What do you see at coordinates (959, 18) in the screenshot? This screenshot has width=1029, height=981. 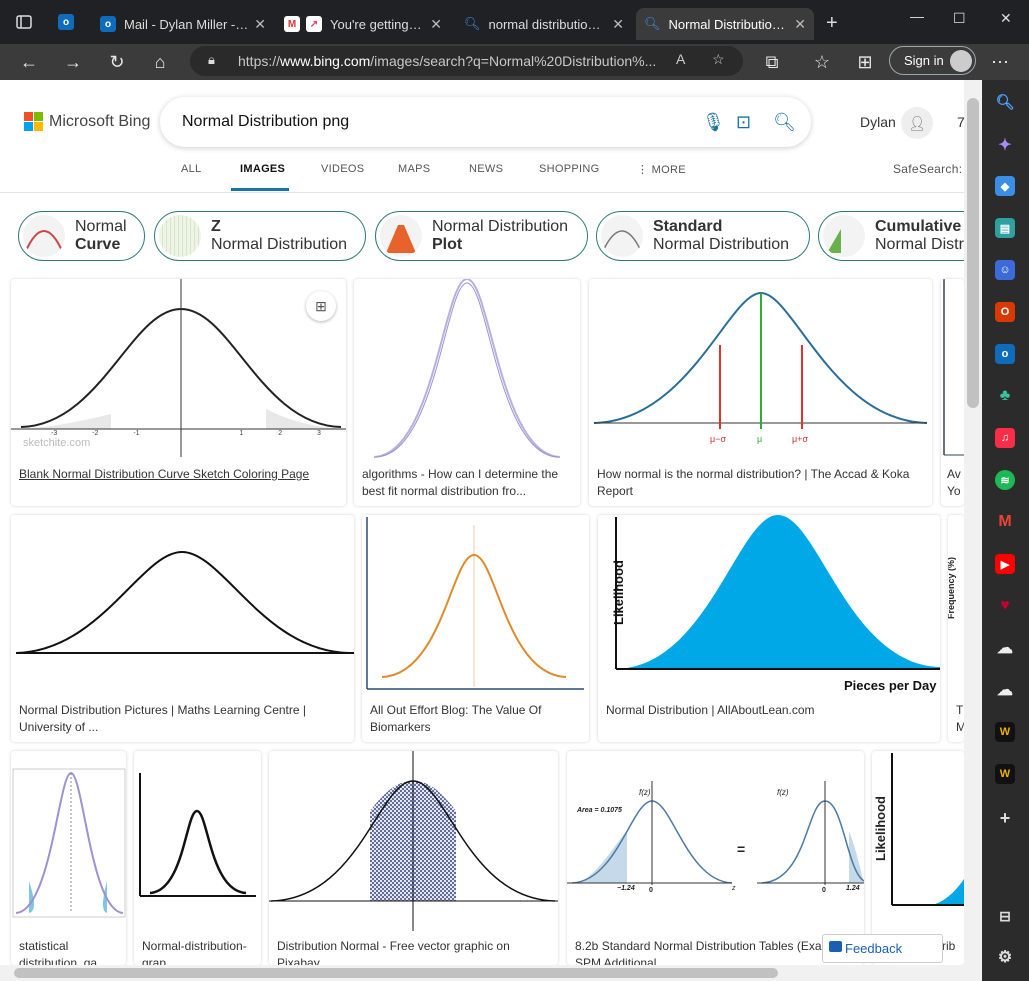 I see `maximize-icon: ☐` at bounding box center [959, 18].